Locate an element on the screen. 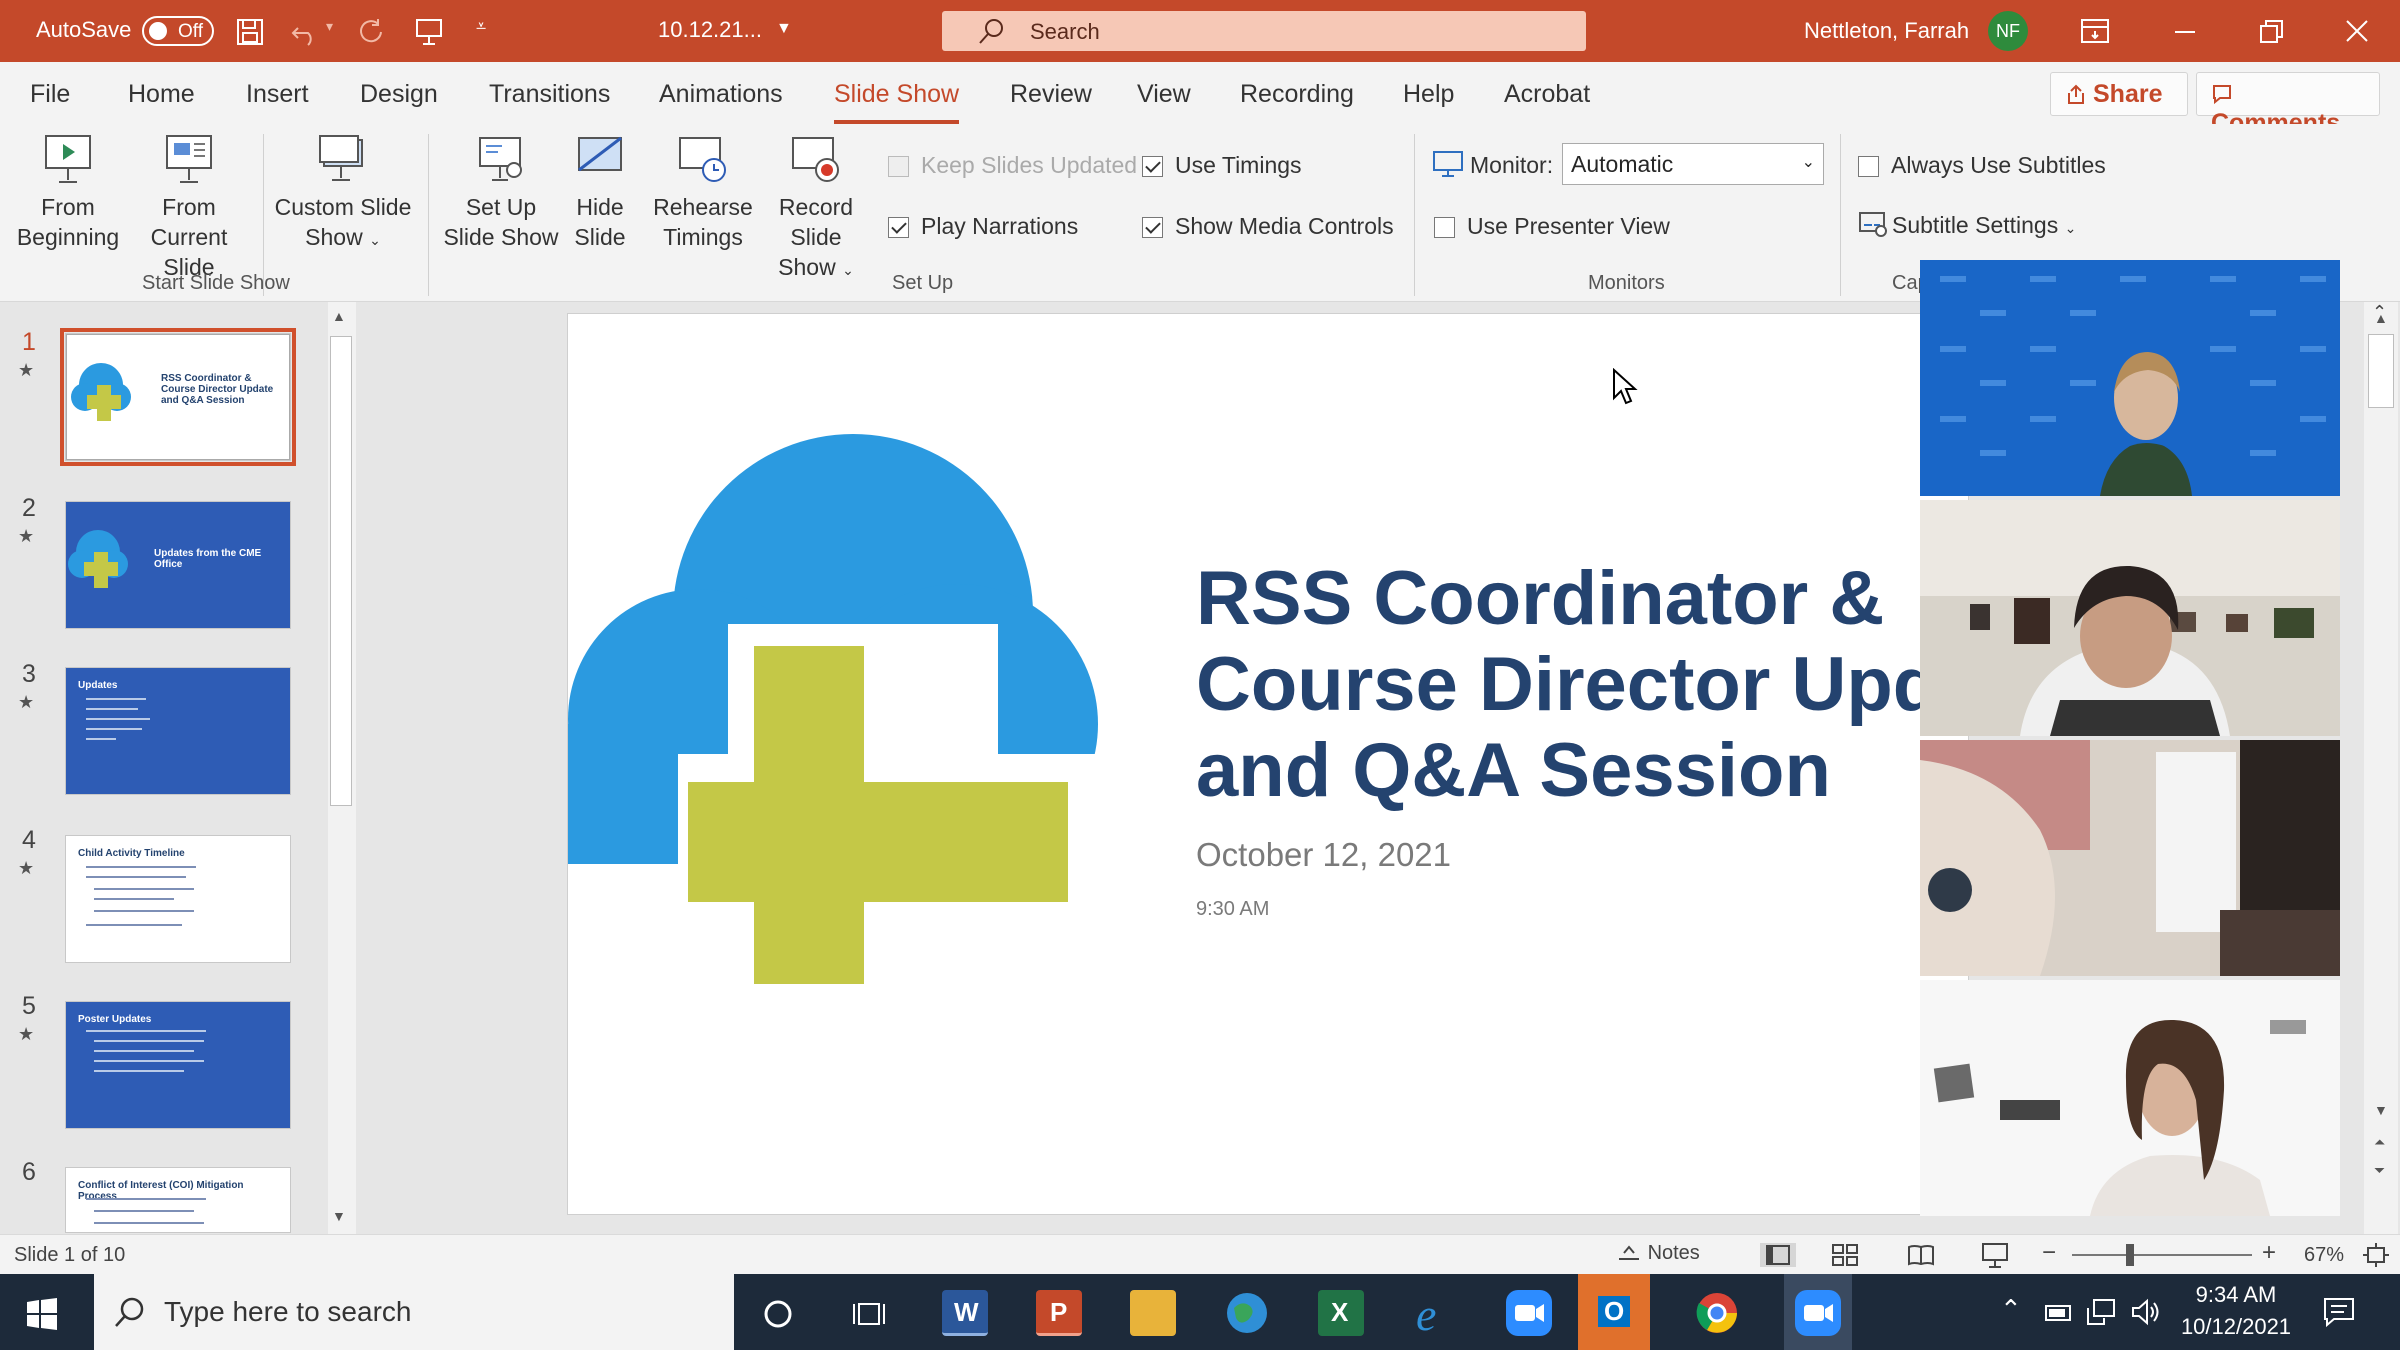  zoom-meeting-icon is located at coordinates (1818, 1312).